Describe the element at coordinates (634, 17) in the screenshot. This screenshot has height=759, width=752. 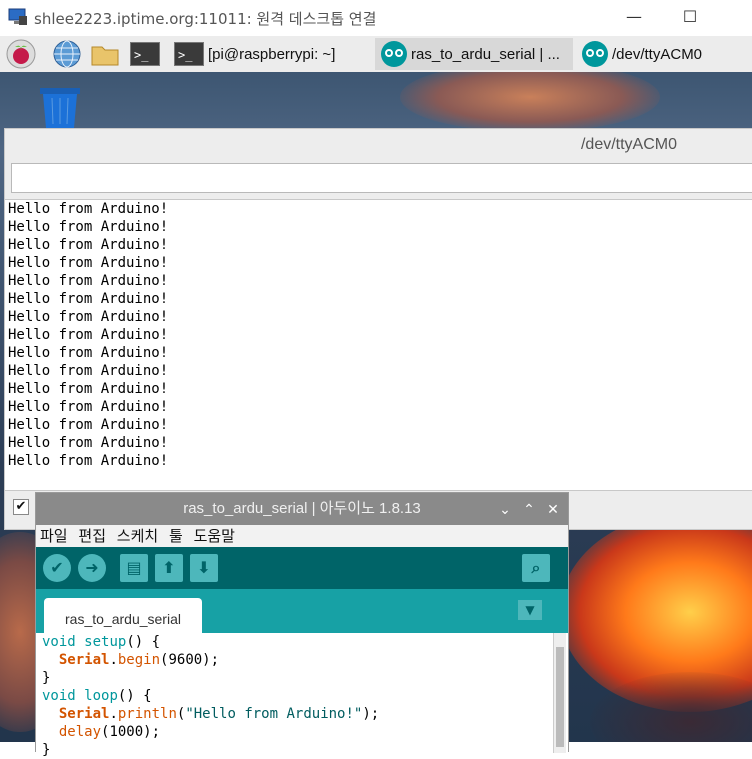
I see `minimize-button: —` at that location.